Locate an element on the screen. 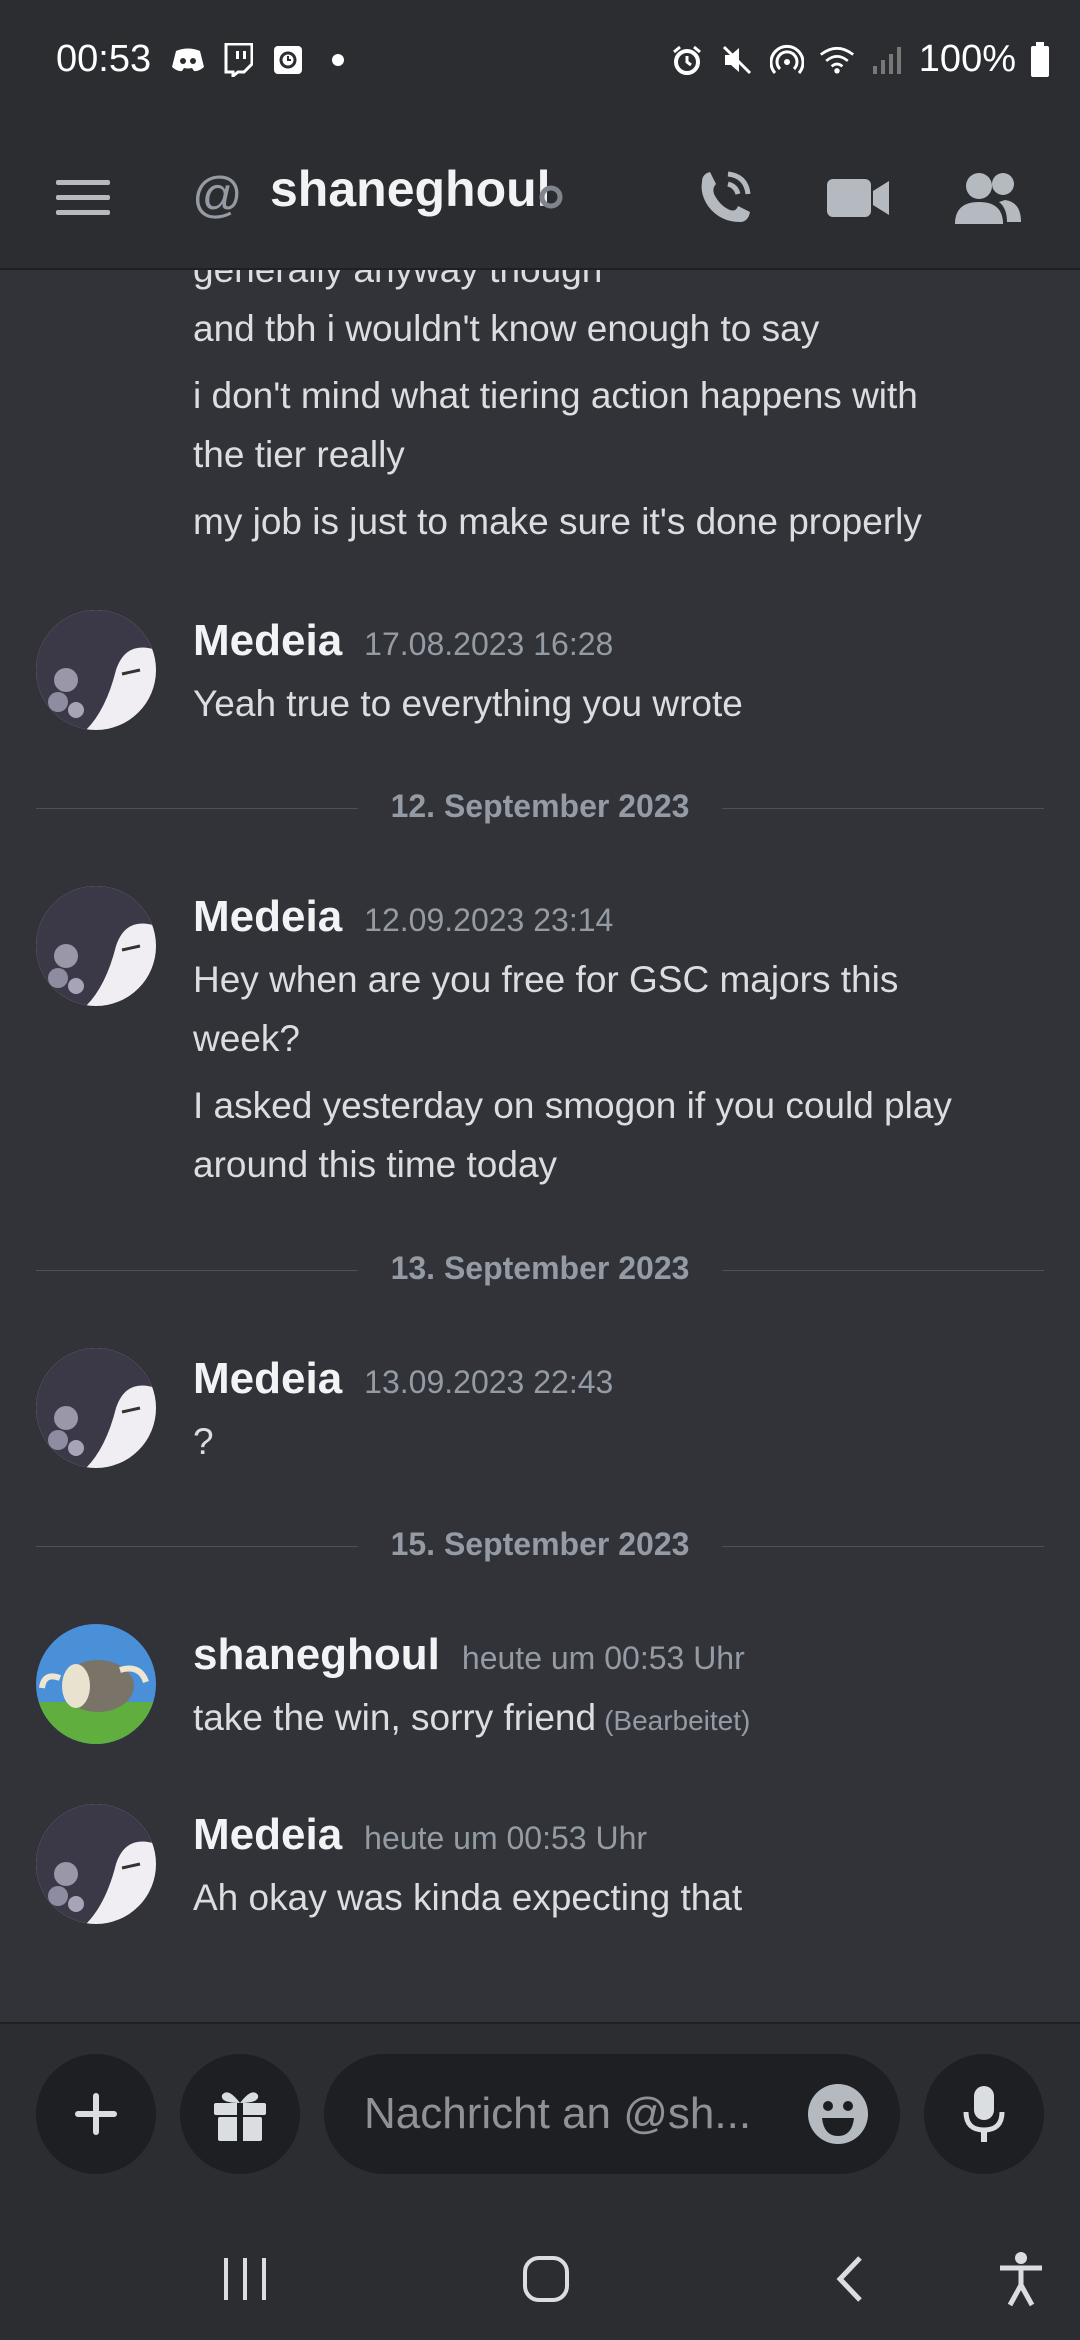  twitch-icon is located at coordinates (238, 60).